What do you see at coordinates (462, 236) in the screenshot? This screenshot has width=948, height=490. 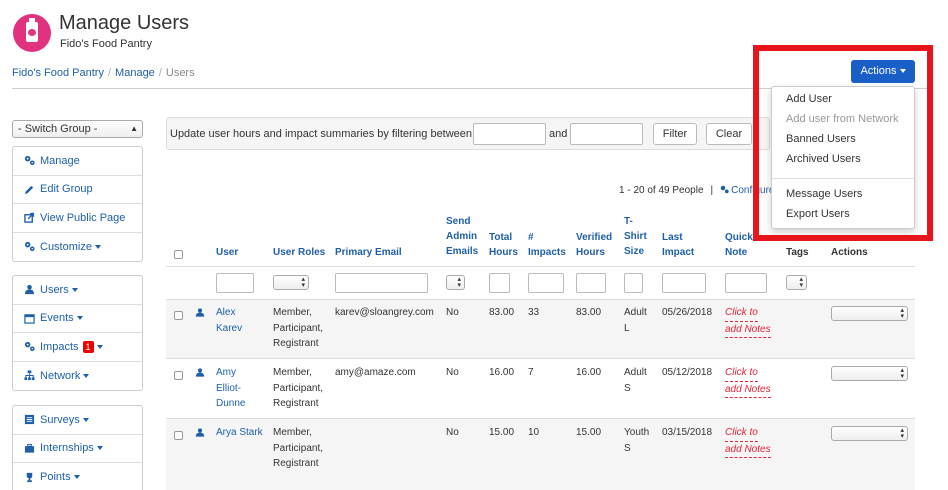 I see `column-header-send-admin-emails: Send Admin Emails` at bounding box center [462, 236].